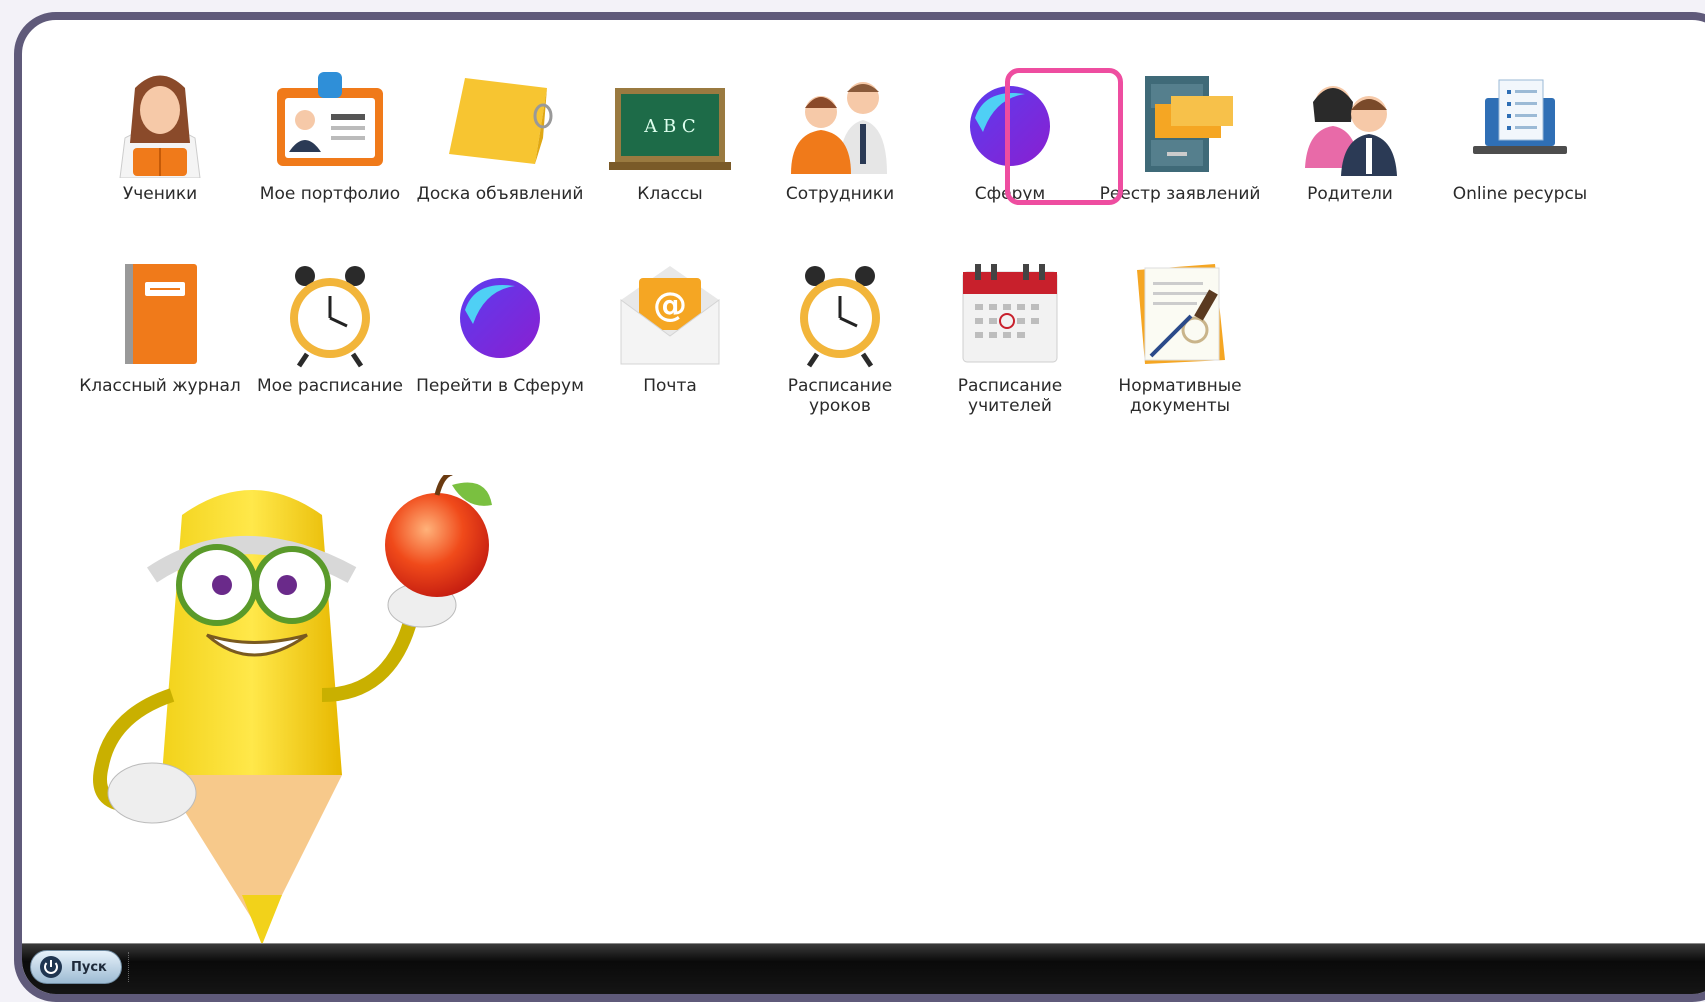  I want to click on desktop-icon-label: Нормативные документы, so click(1180, 396).